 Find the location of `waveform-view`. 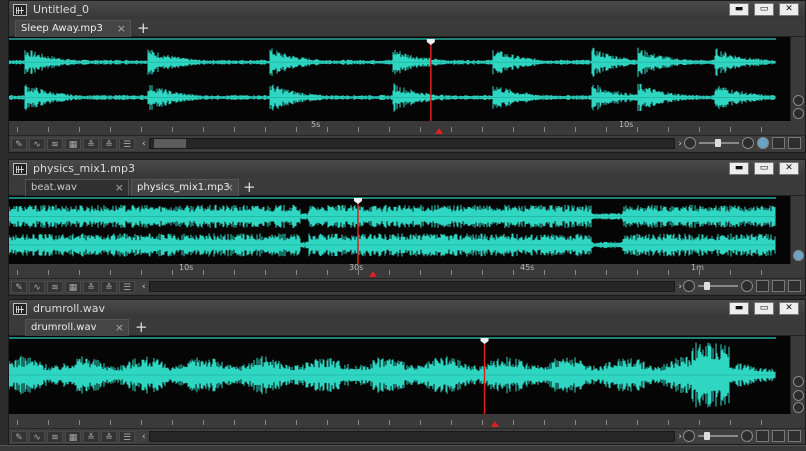

waveform-view is located at coordinates (407, 230).